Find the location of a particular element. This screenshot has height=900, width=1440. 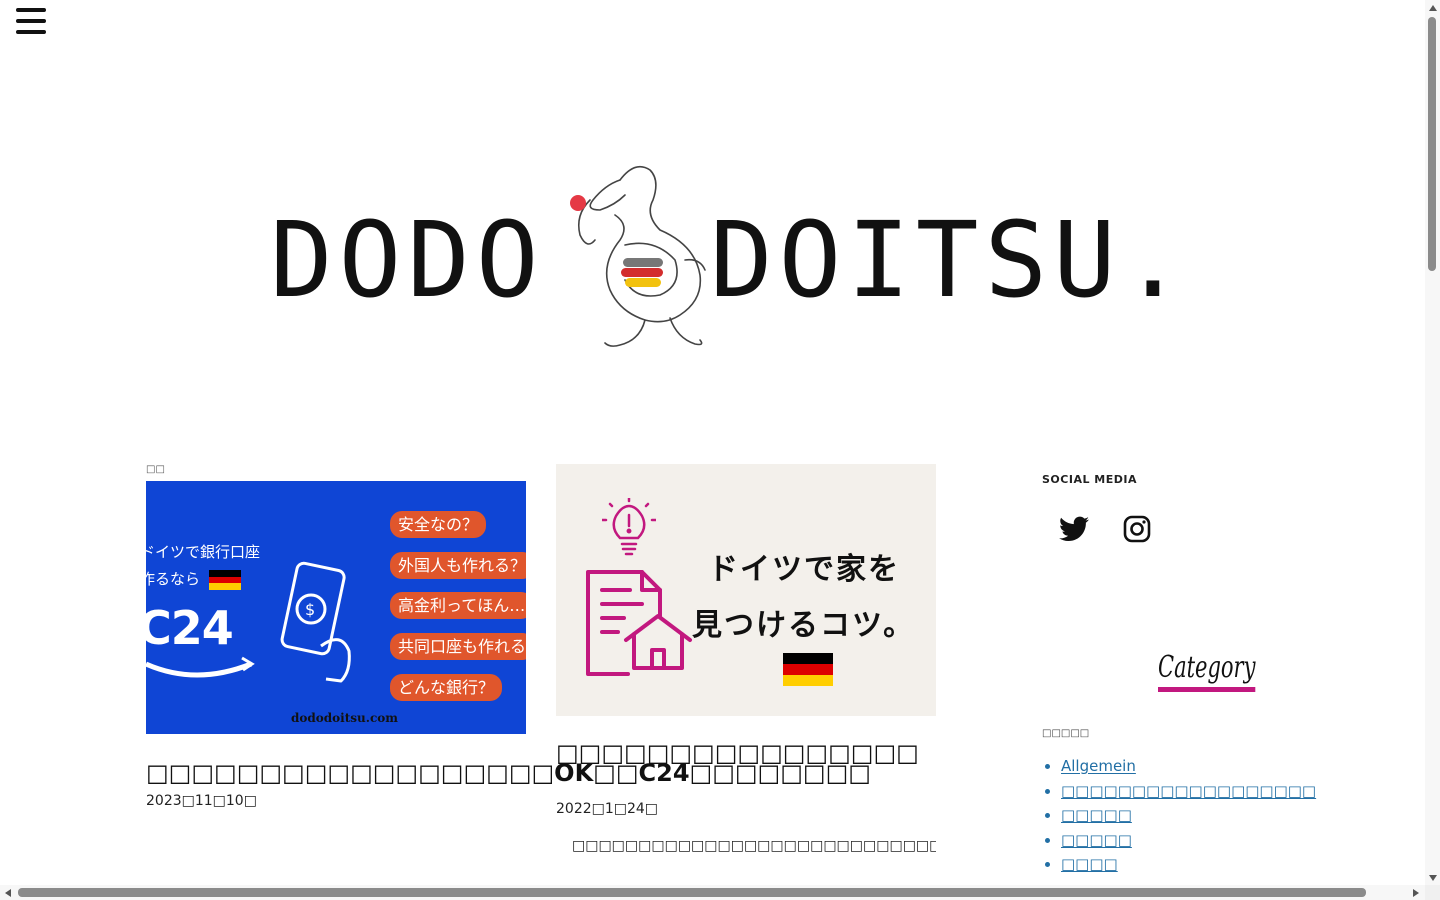

post-category: □□ is located at coordinates (336, 472).